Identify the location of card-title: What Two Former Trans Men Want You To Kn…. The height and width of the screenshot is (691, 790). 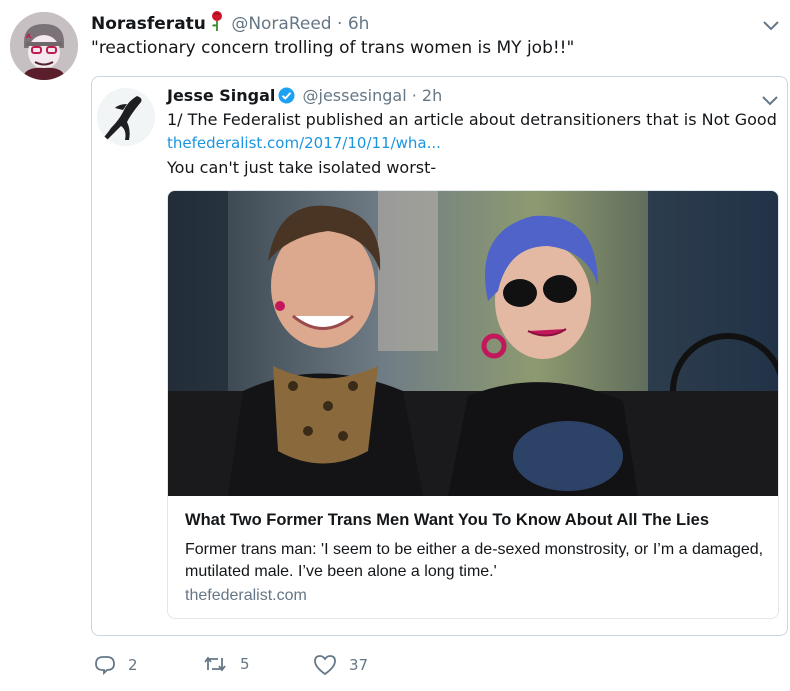
(447, 520).